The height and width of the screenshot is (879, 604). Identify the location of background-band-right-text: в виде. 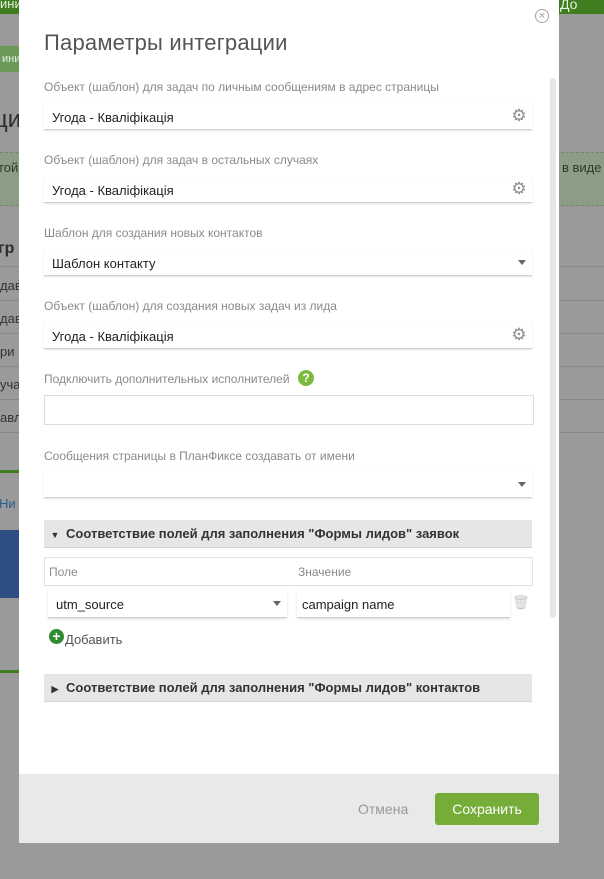
(582, 167).